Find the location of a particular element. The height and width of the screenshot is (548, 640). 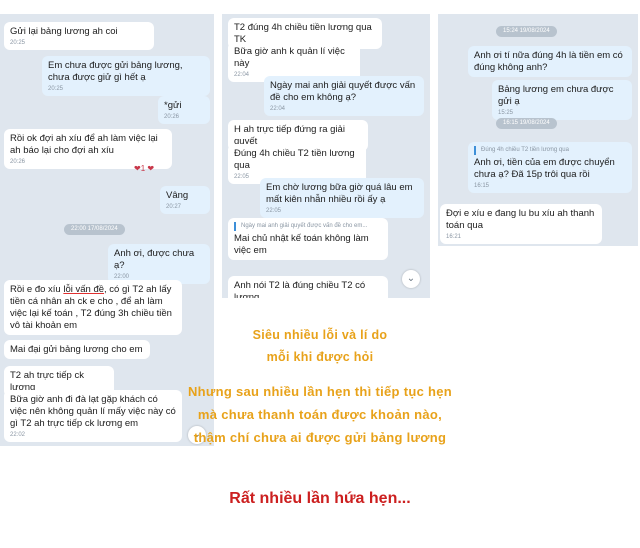

caption-line: Nhưng sau nhiều lần hẹn thì tiếp tục hẹn is located at coordinates (320, 391).